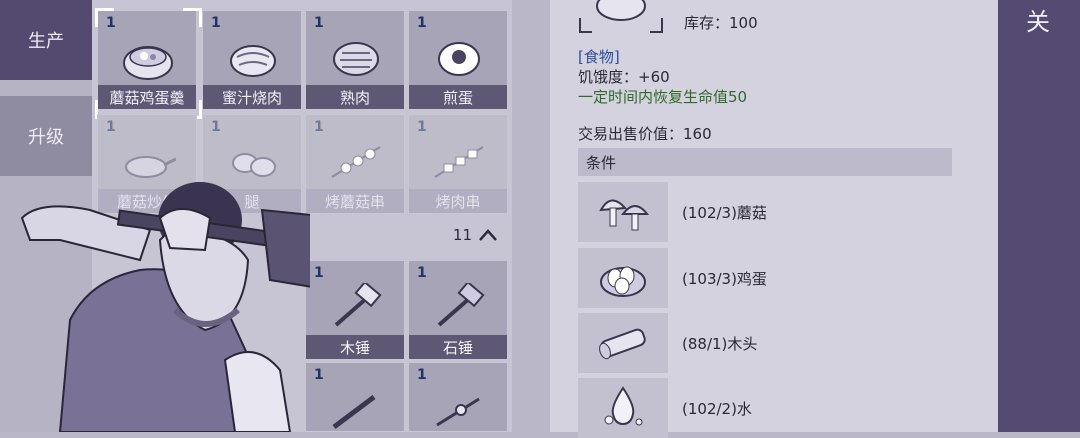 This screenshot has width=1080, height=438. Describe the element at coordinates (358, 305) in the screenshot. I see `wooden-hammer-icon` at that location.